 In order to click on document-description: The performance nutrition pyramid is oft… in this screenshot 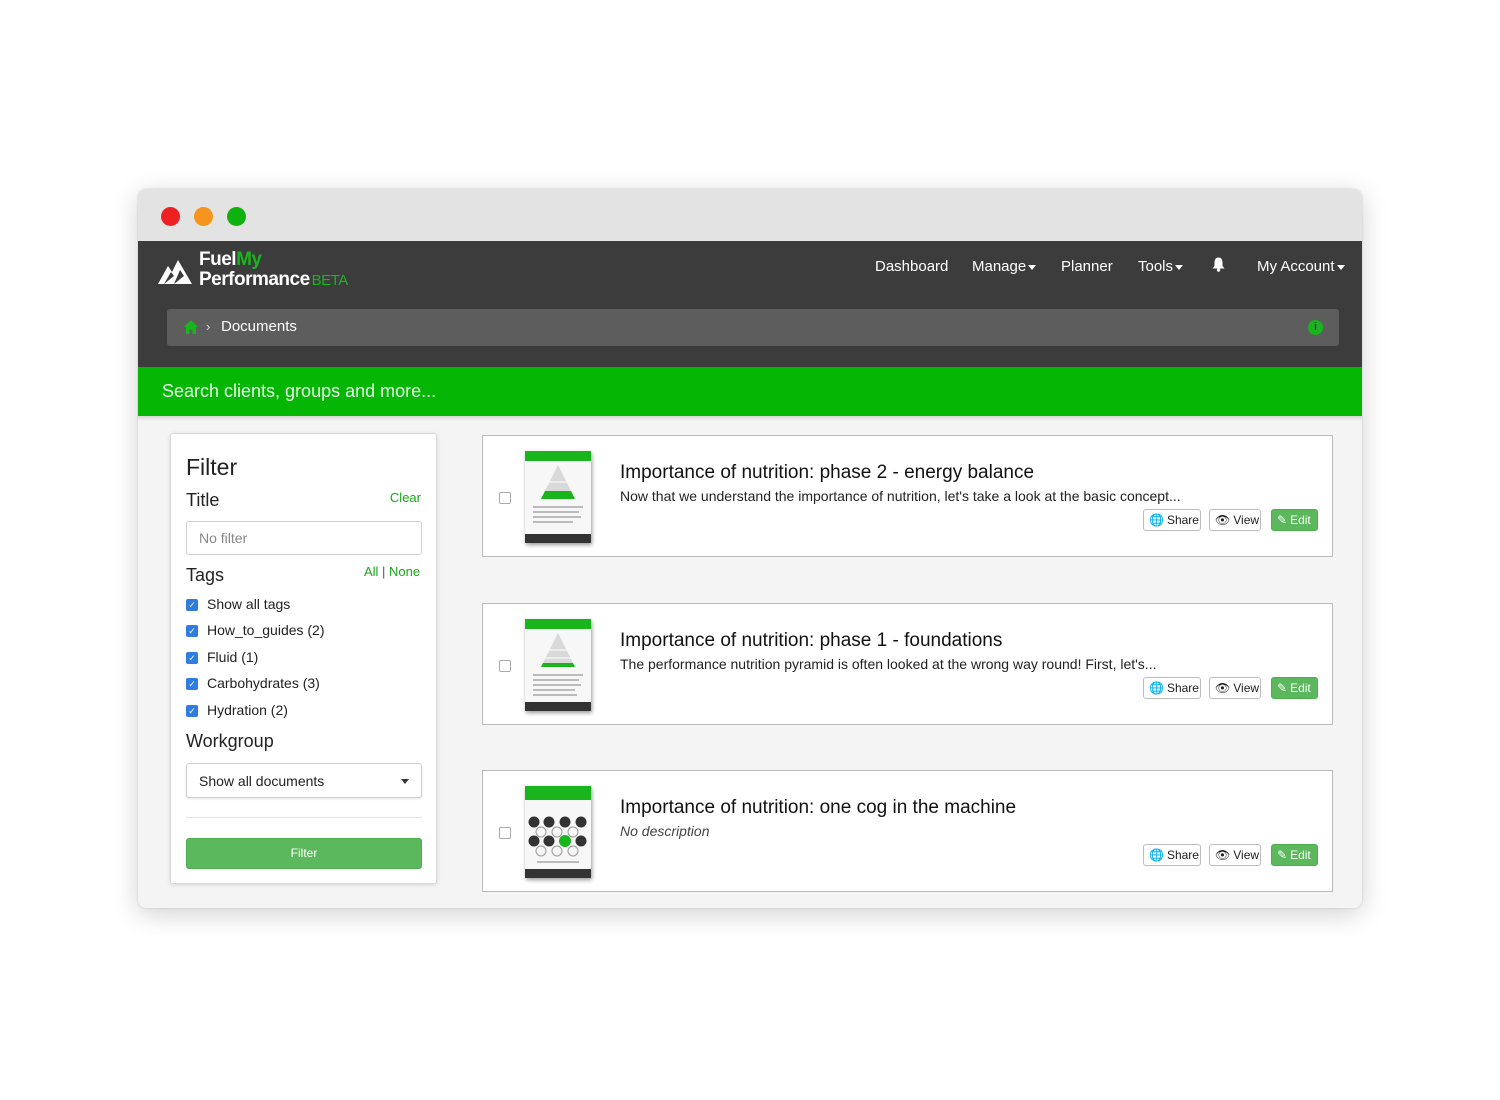, I will do `click(888, 664)`.